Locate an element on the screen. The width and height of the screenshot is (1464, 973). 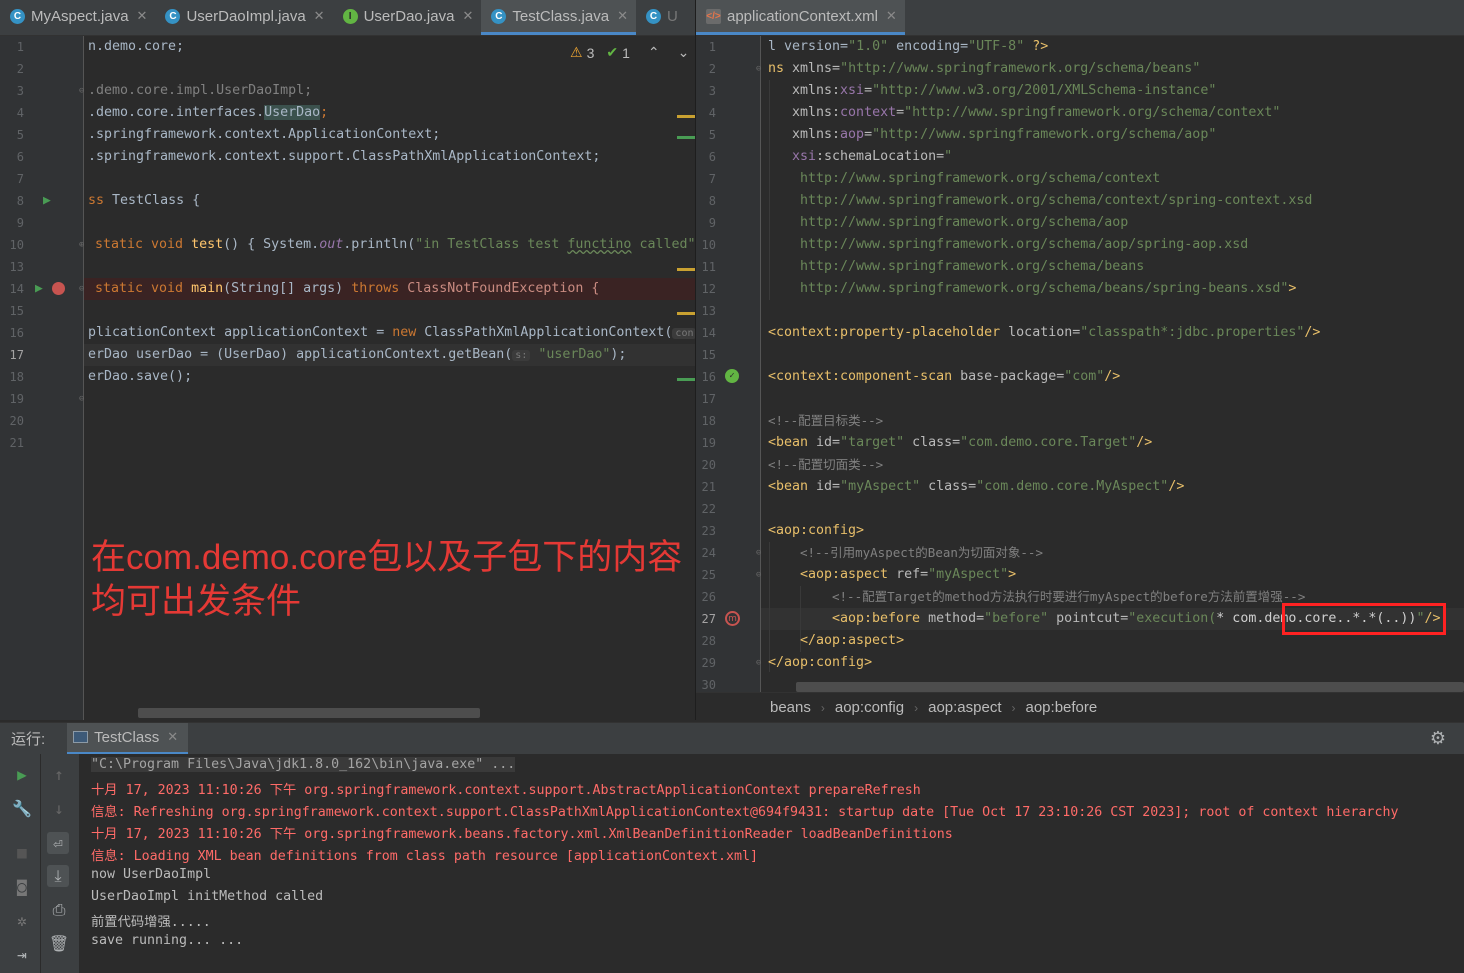
code-line: <!--引用myAspect的Bean为切面对象--> is located at coordinates (921, 552).